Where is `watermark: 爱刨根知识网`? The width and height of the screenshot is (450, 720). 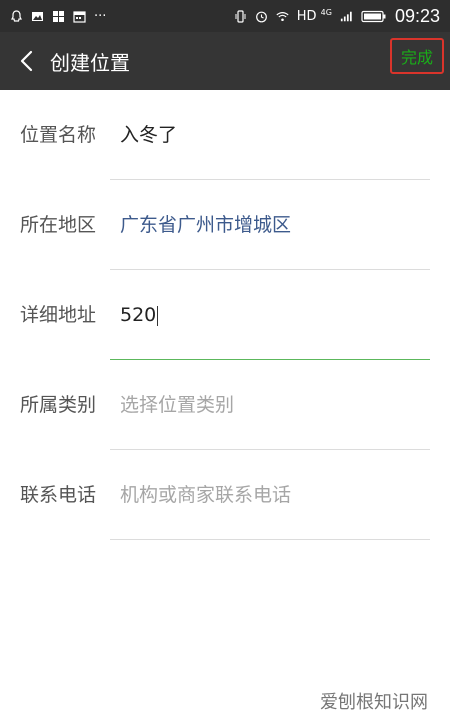 watermark: 爱刨根知识网 is located at coordinates (374, 702).